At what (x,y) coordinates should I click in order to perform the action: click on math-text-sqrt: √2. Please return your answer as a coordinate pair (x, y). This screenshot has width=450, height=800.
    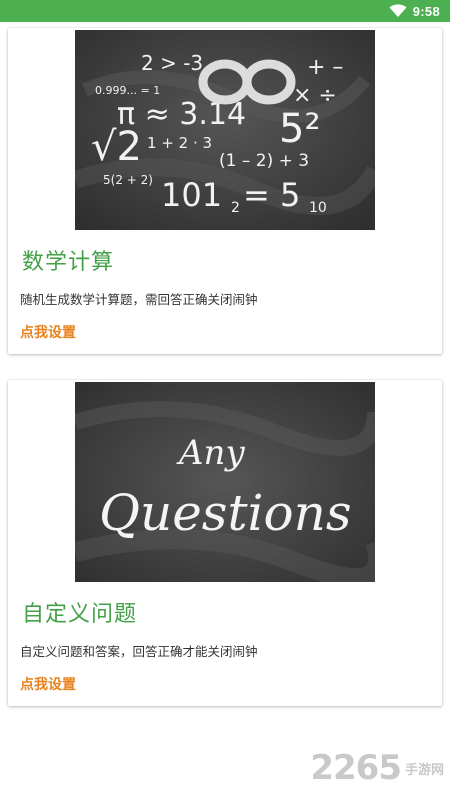
    Looking at the image, I should click on (116, 147).